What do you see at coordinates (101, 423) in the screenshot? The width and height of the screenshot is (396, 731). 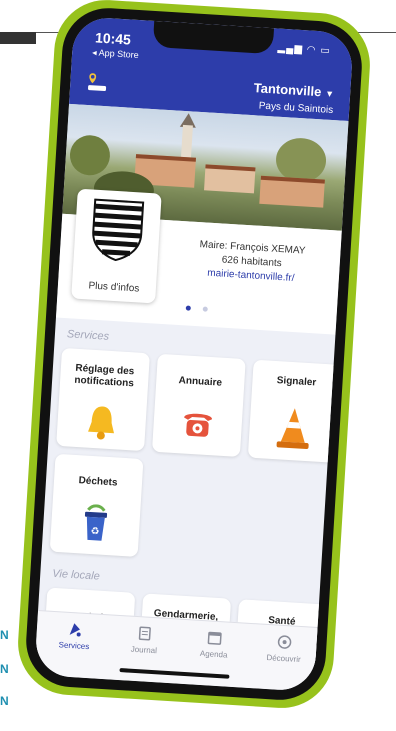 I see `bell-icon` at bounding box center [101, 423].